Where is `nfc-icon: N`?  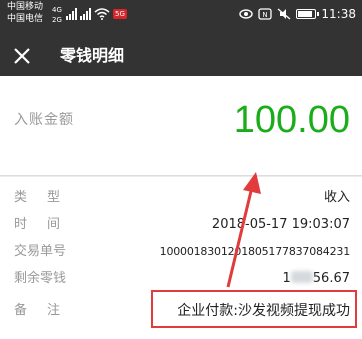 nfc-icon: N is located at coordinates (265, 14).